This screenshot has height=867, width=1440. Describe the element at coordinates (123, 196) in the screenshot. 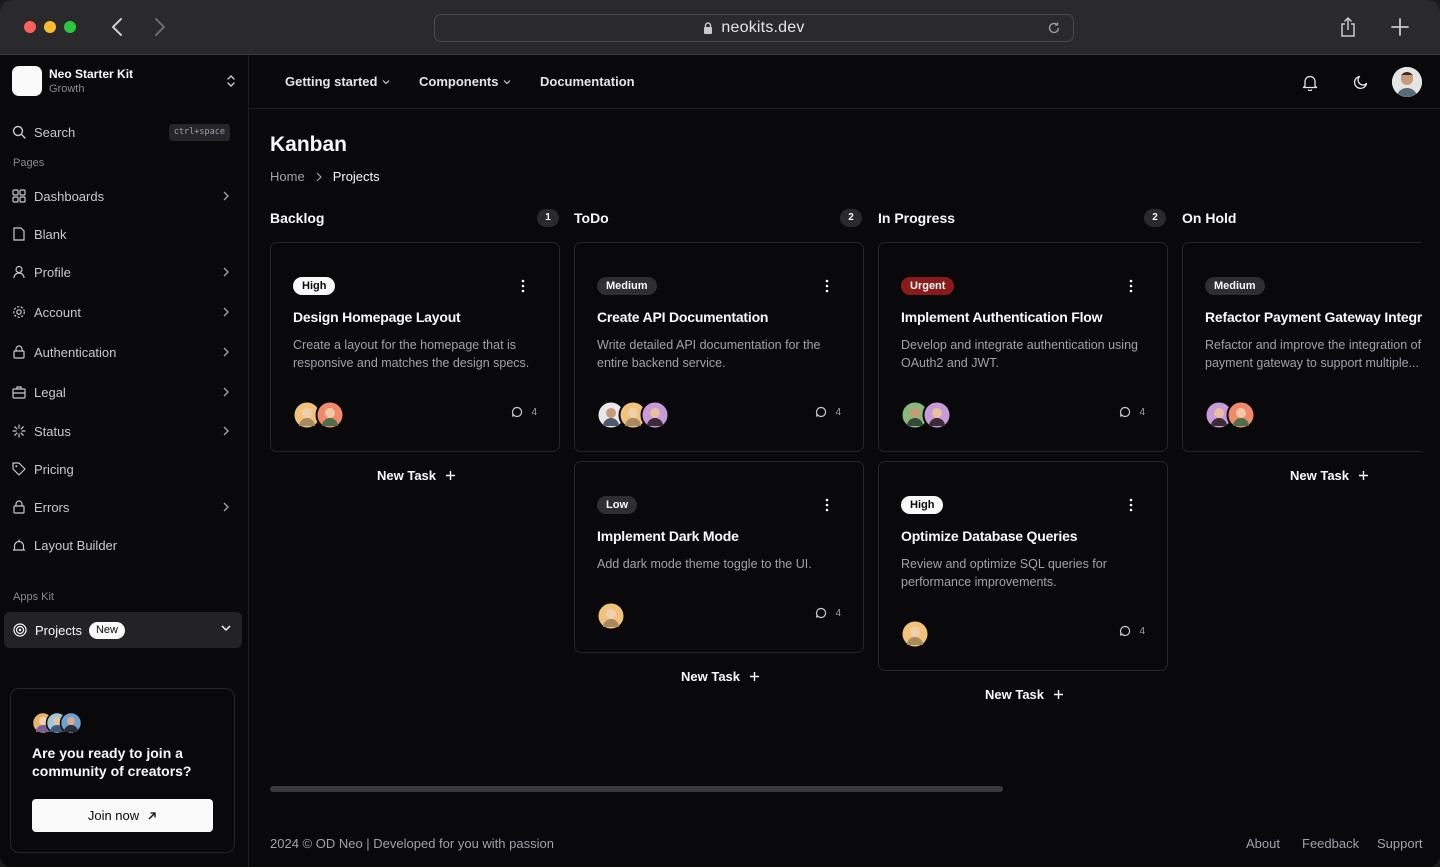

I see `sidebar-item-dashboards: Dashboards` at that location.